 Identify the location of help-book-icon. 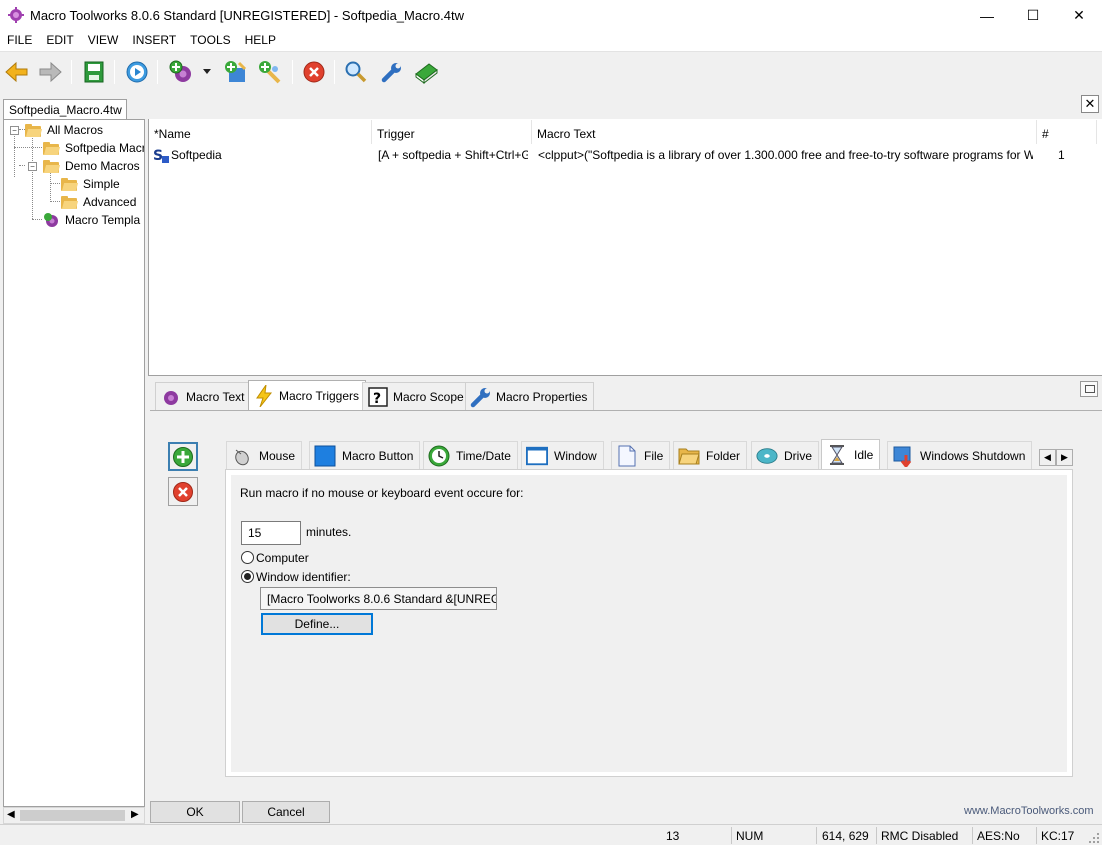
(426, 72).